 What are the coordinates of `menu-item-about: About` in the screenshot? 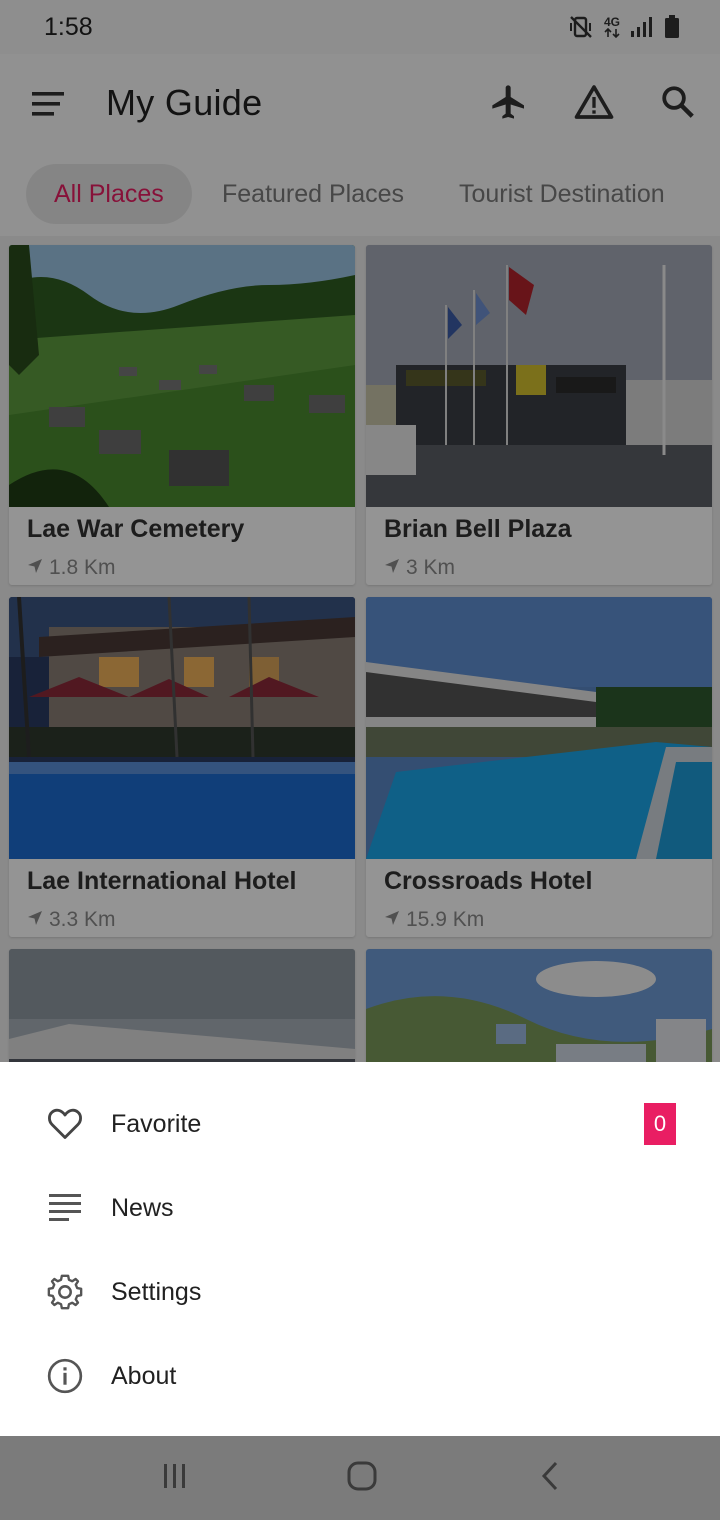 It's located at (360, 1376).